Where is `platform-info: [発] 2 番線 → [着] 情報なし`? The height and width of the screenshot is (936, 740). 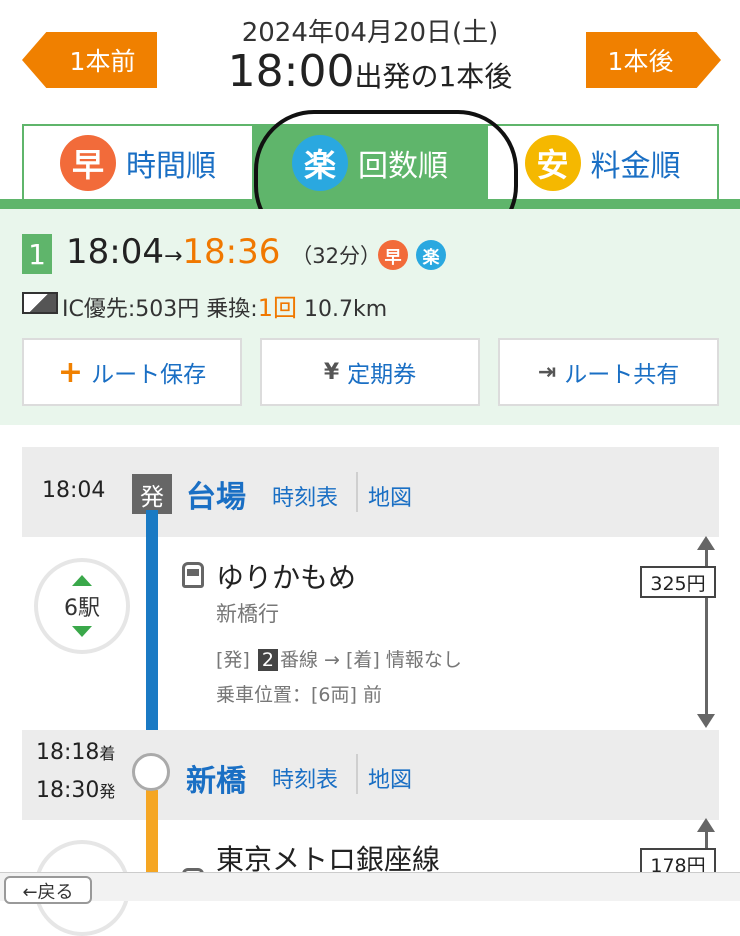 platform-info: [発] 2 番線 → [着] 情報なし is located at coordinates (339, 658).